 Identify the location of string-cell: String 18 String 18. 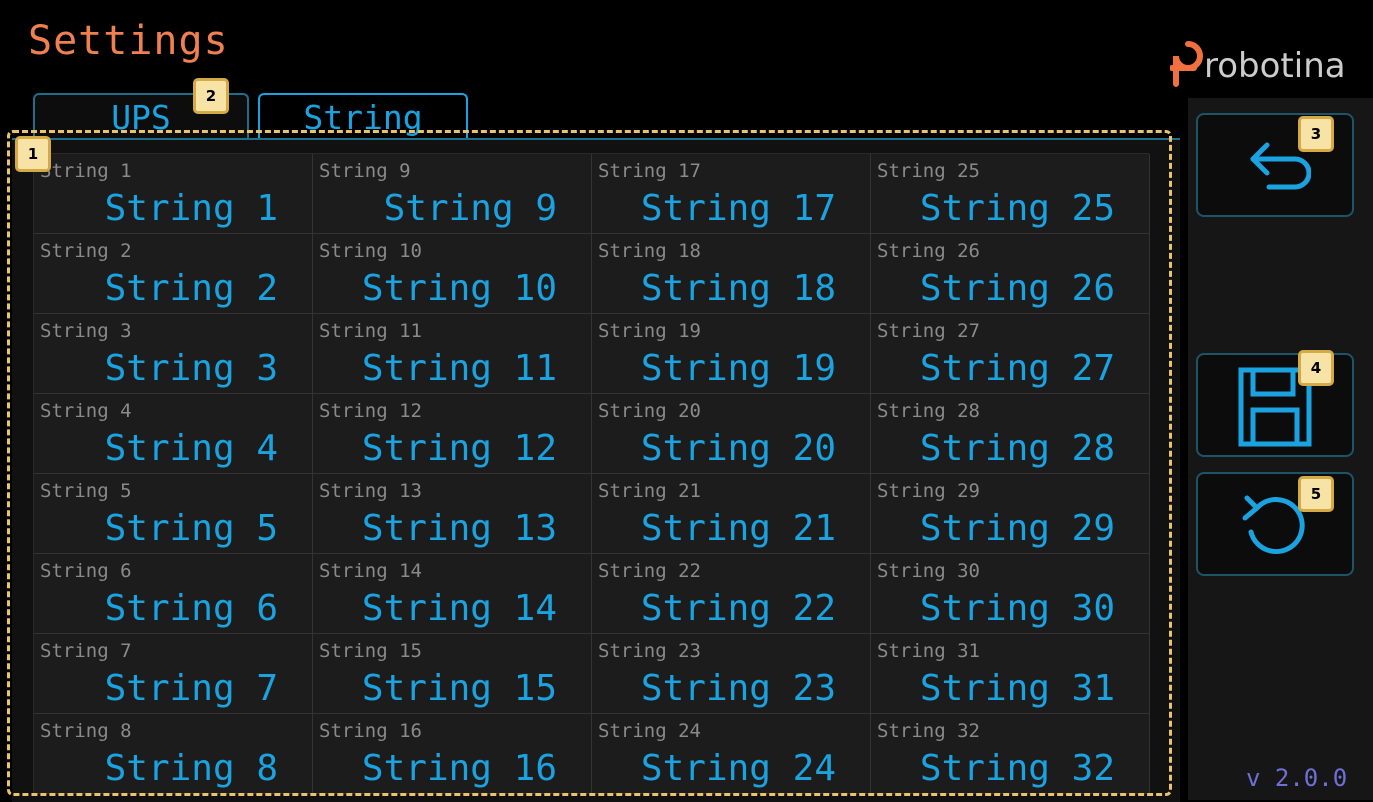
(731, 274).